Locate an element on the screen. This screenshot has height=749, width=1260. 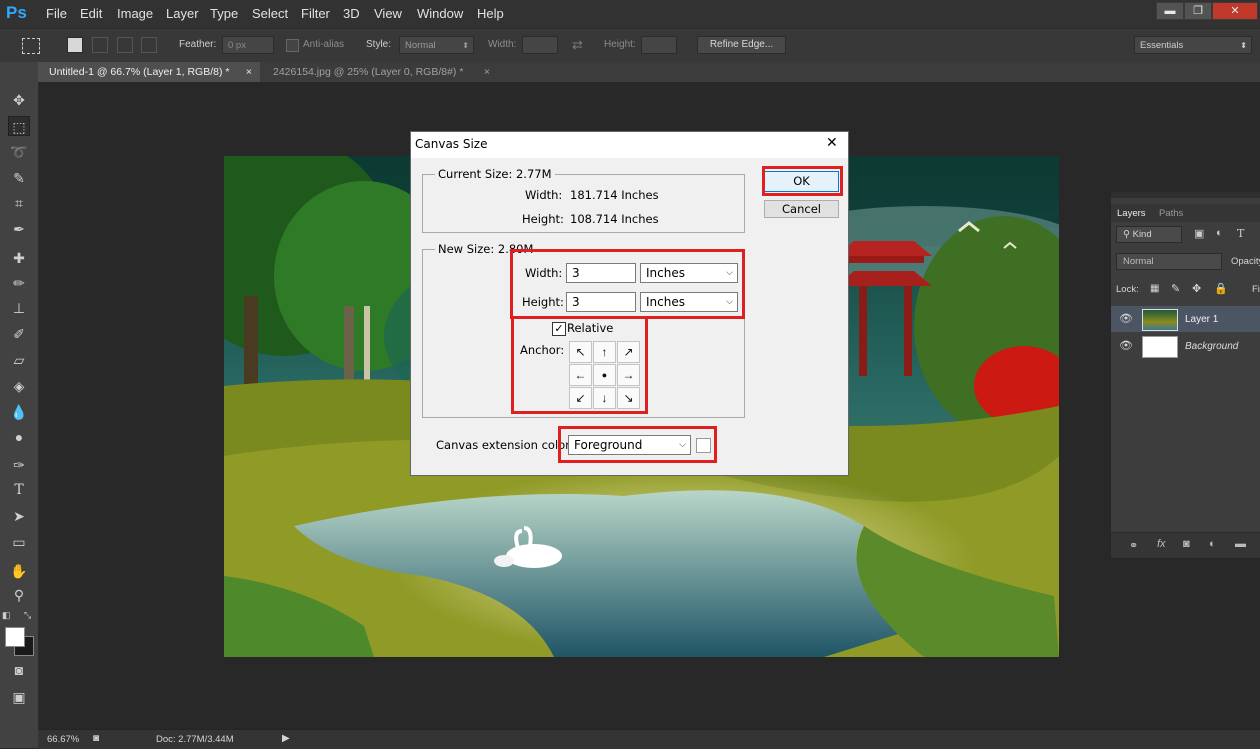
width-input is located at coordinates (540, 45).